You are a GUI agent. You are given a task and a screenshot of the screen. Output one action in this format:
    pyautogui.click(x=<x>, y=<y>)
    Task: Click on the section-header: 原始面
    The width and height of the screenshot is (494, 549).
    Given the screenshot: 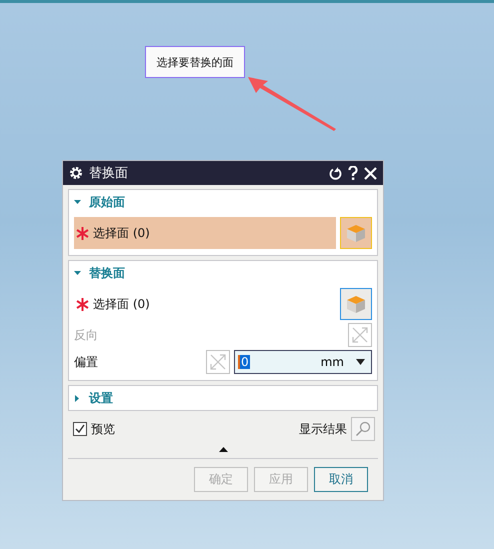 What is the action you would take?
    pyautogui.click(x=223, y=202)
    